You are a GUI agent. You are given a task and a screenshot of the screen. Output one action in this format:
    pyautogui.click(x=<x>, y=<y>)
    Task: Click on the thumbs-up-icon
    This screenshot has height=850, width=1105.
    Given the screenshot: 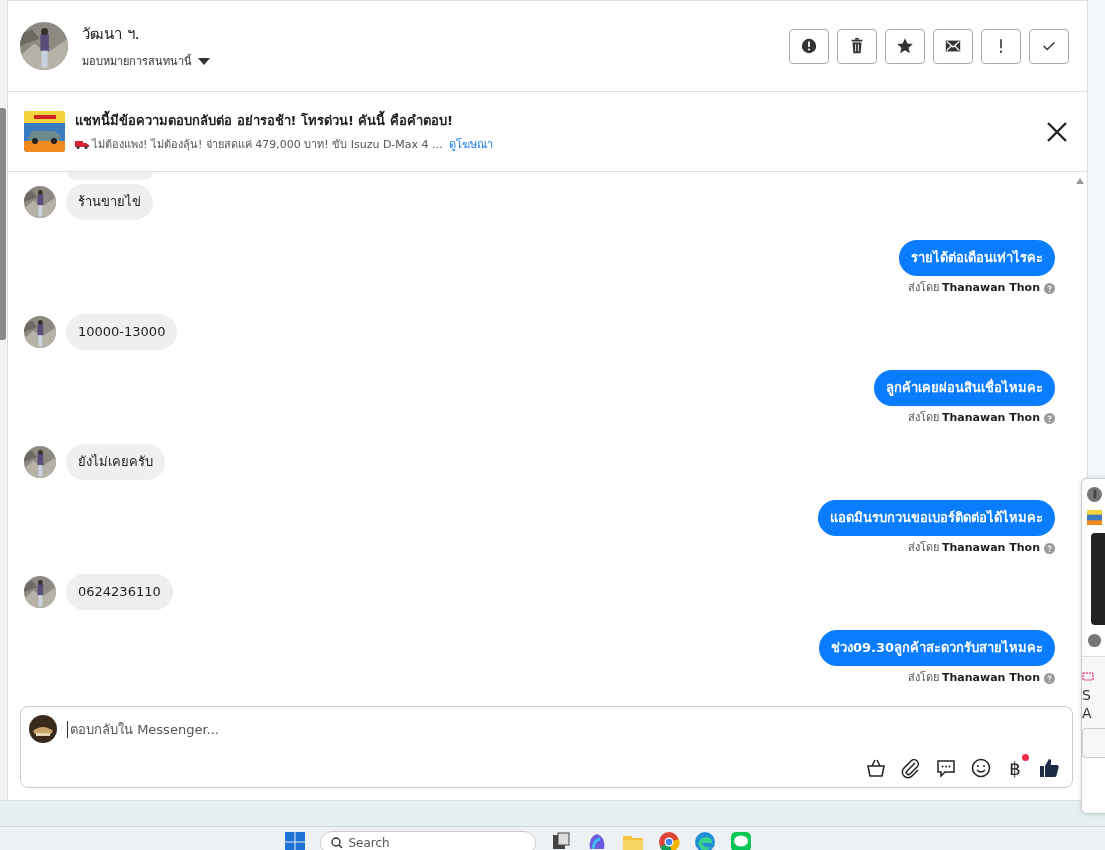 What is the action you would take?
    pyautogui.click(x=1049, y=768)
    